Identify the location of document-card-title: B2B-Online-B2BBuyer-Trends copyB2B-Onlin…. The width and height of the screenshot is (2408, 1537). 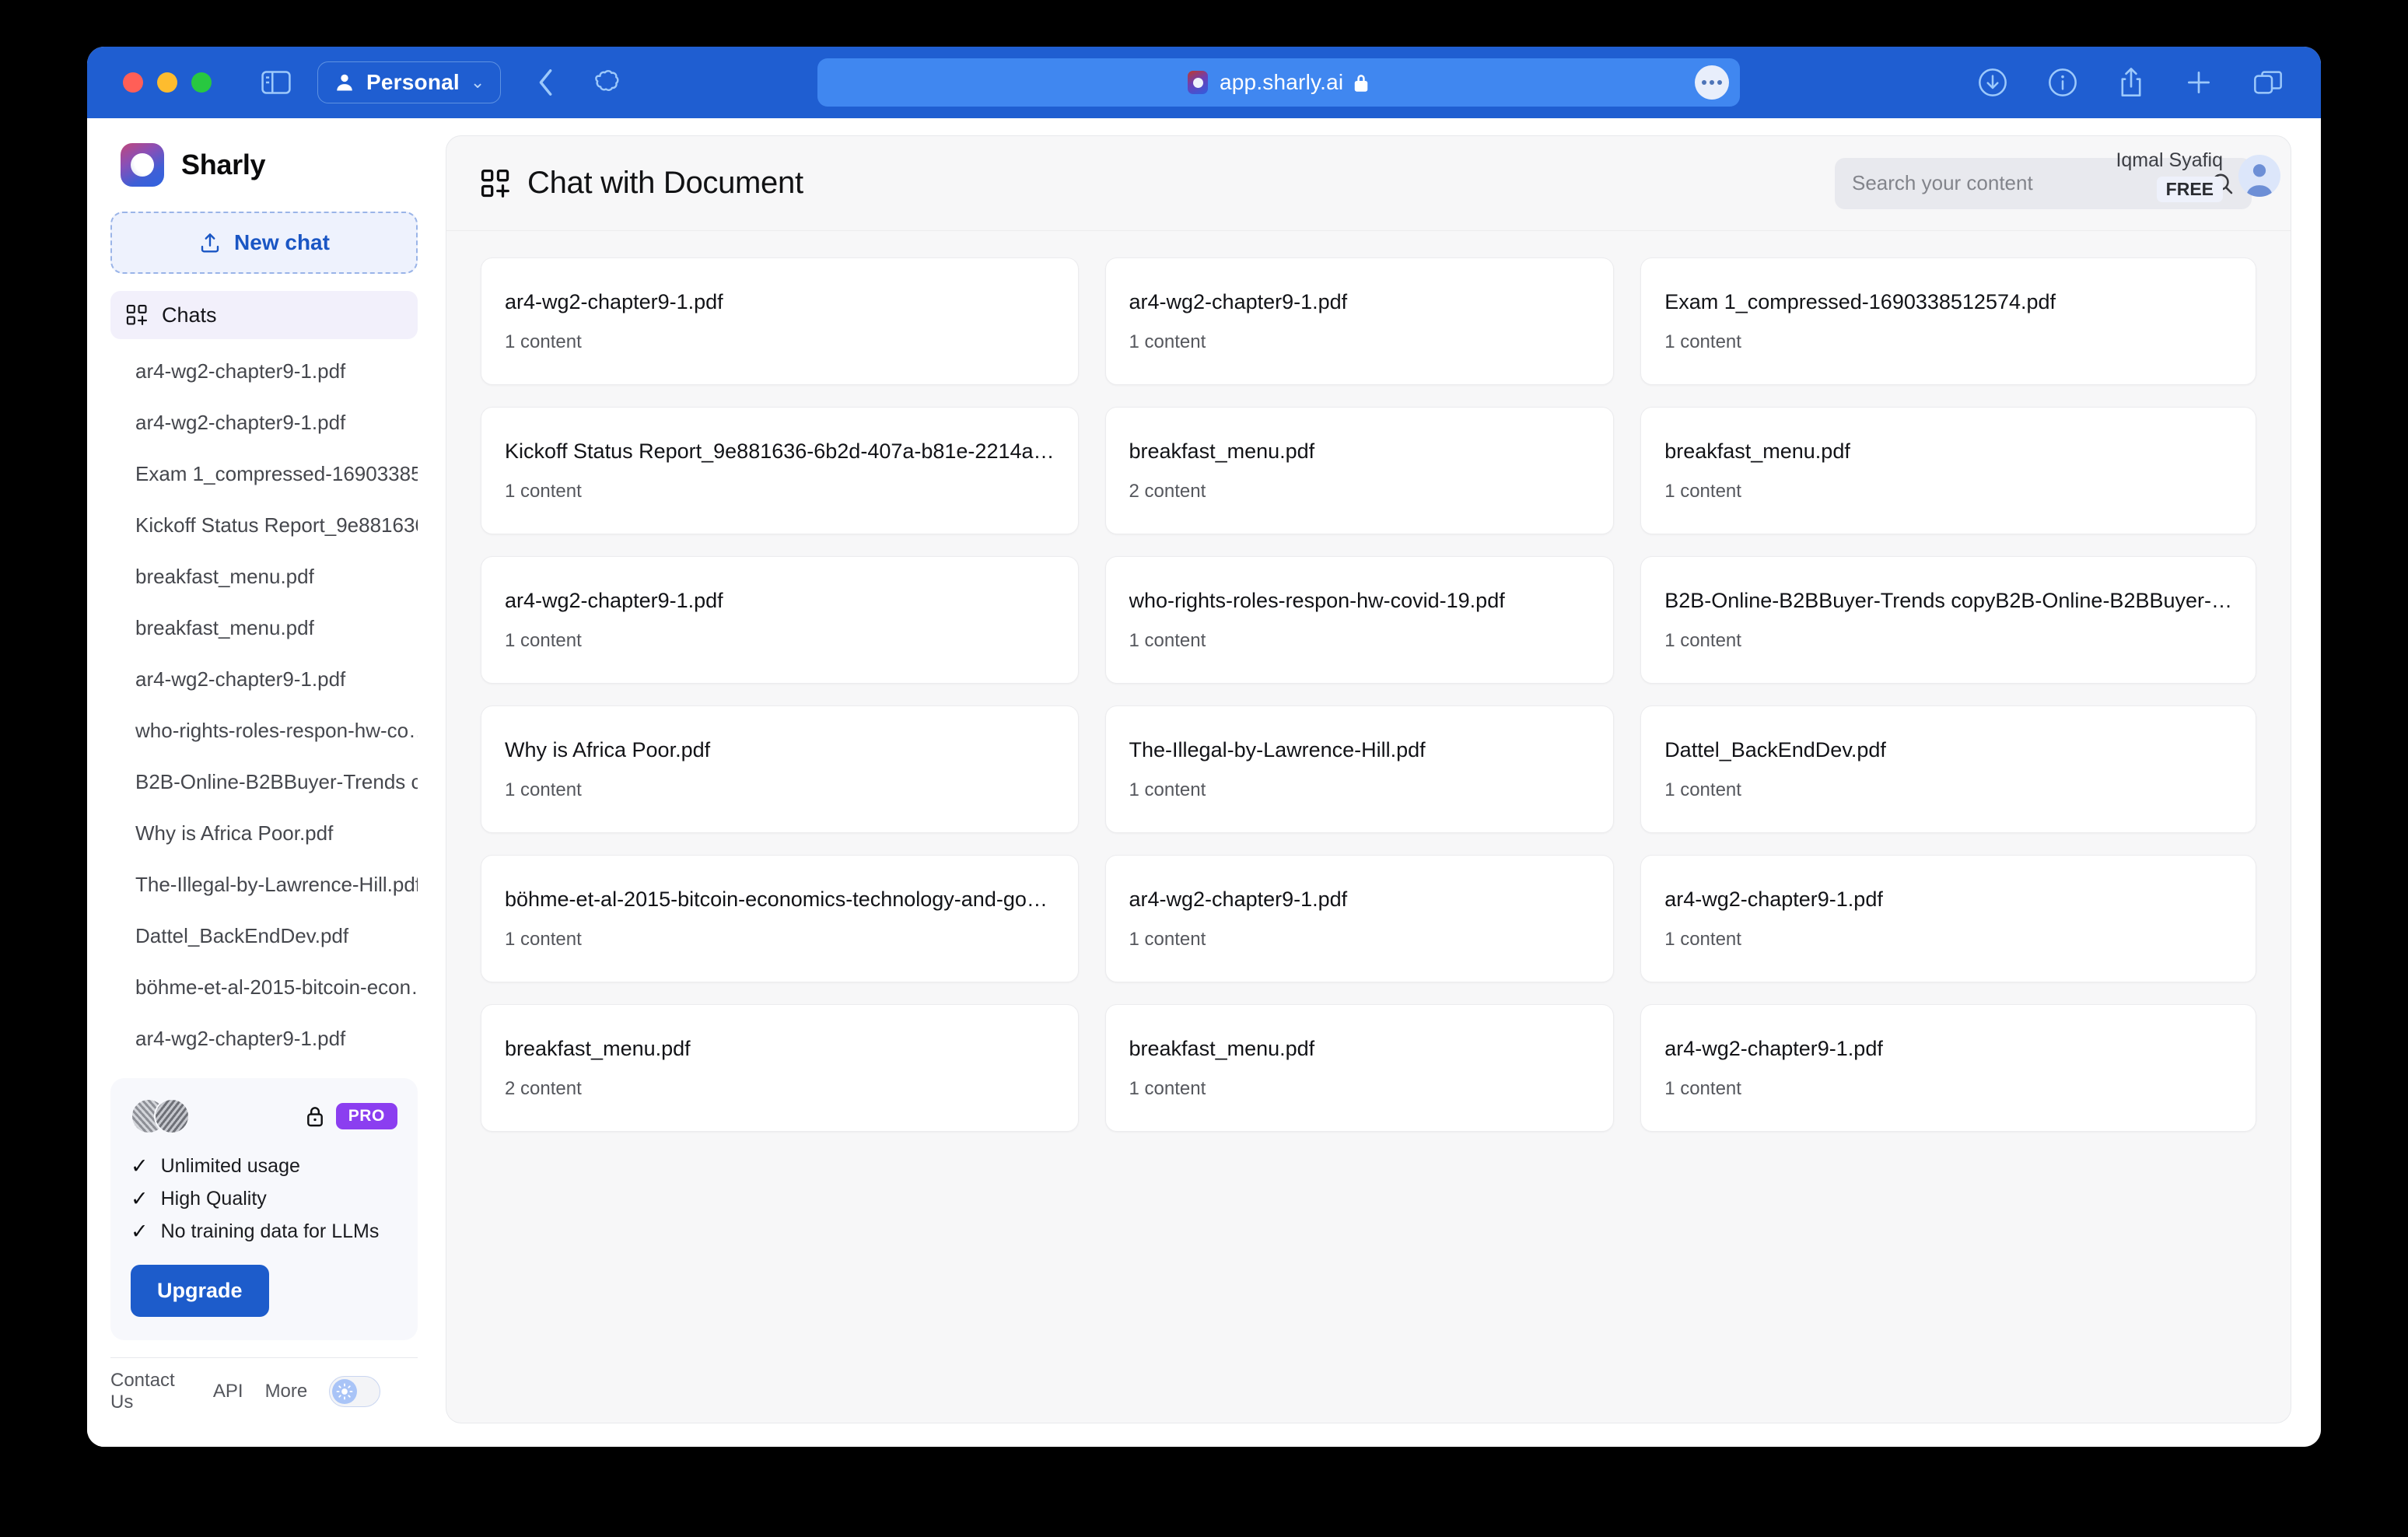
(1948, 600).